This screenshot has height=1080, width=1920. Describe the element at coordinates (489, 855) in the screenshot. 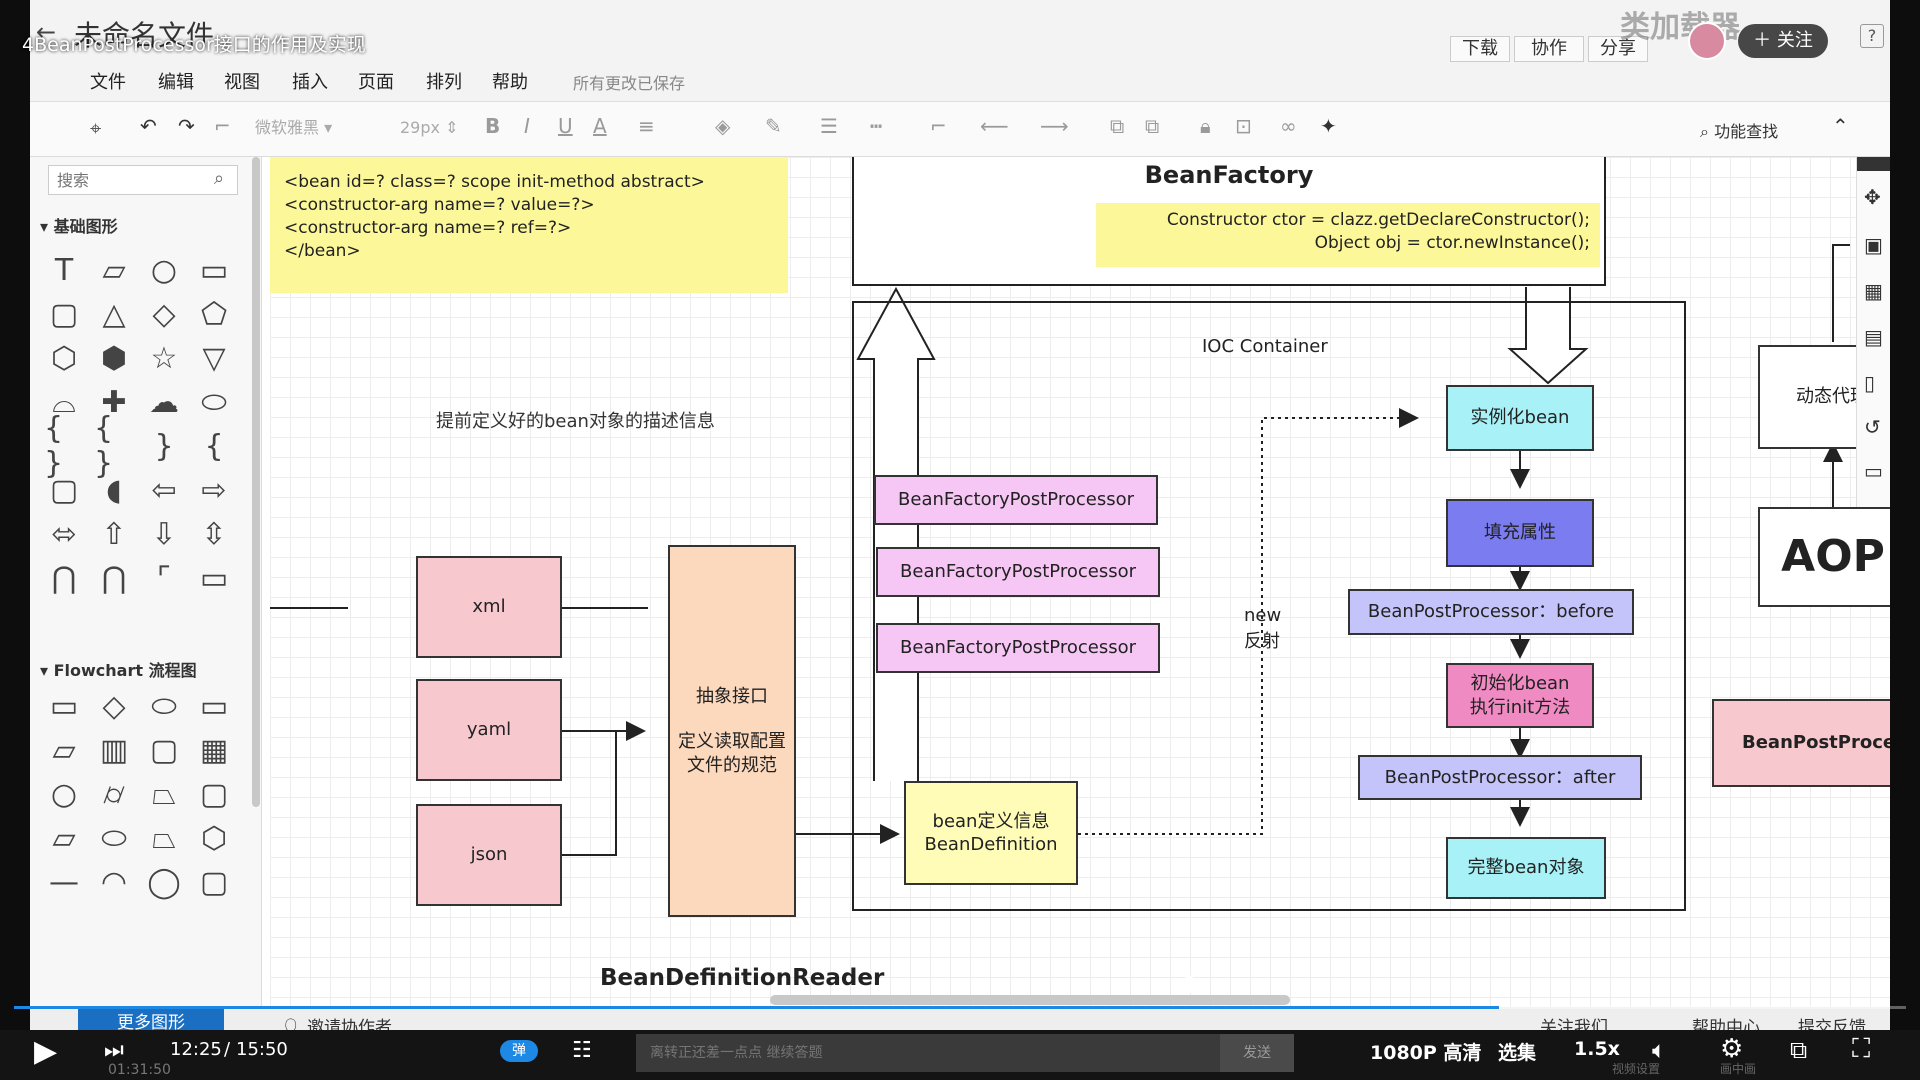

I see `json-node: json` at that location.